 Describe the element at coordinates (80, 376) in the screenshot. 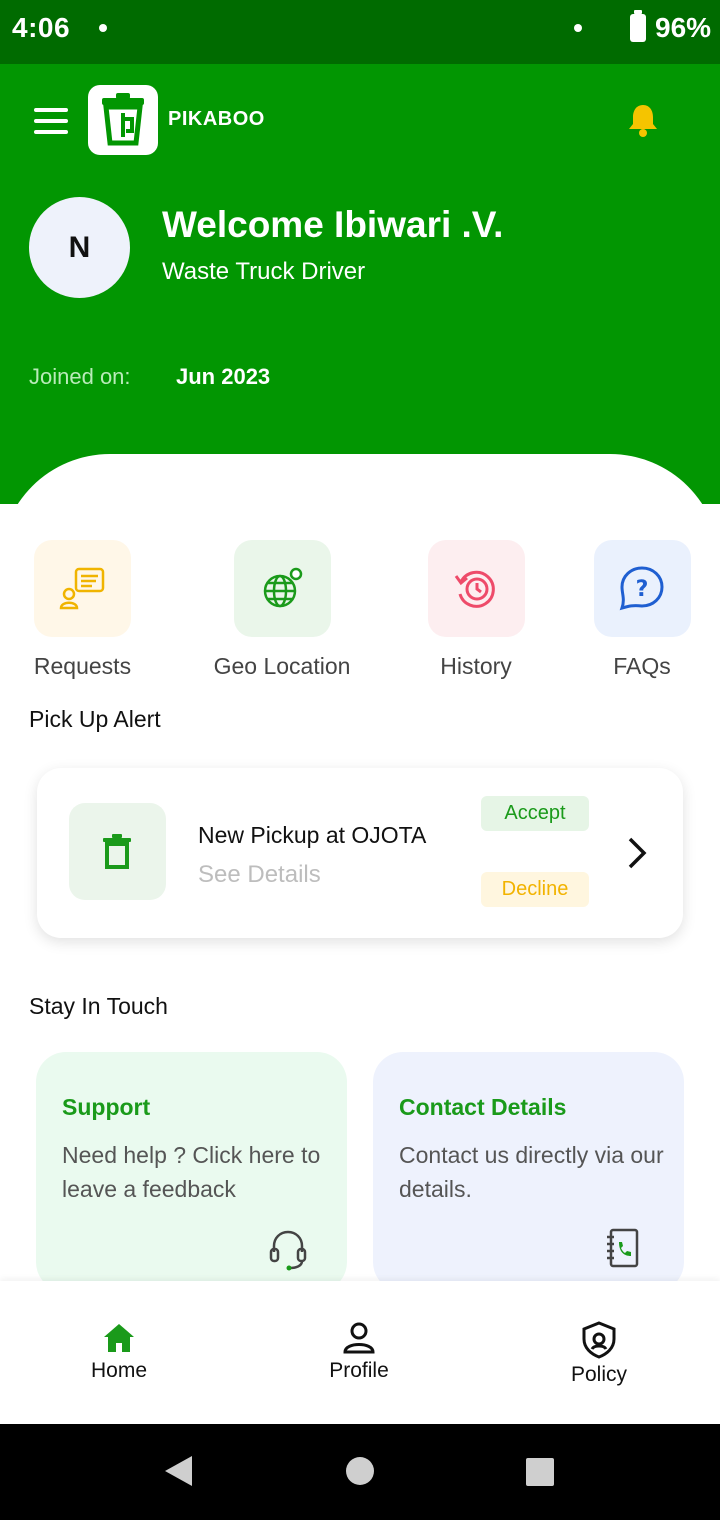

I see `joined-label: Joined on:` at that location.